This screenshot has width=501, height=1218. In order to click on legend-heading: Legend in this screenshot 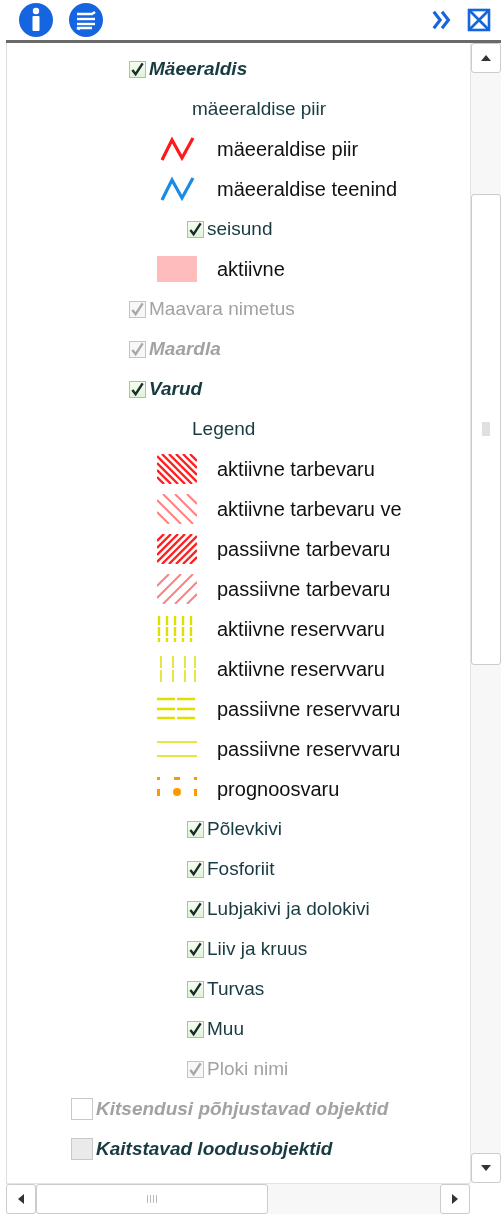, I will do `click(223, 429)`.